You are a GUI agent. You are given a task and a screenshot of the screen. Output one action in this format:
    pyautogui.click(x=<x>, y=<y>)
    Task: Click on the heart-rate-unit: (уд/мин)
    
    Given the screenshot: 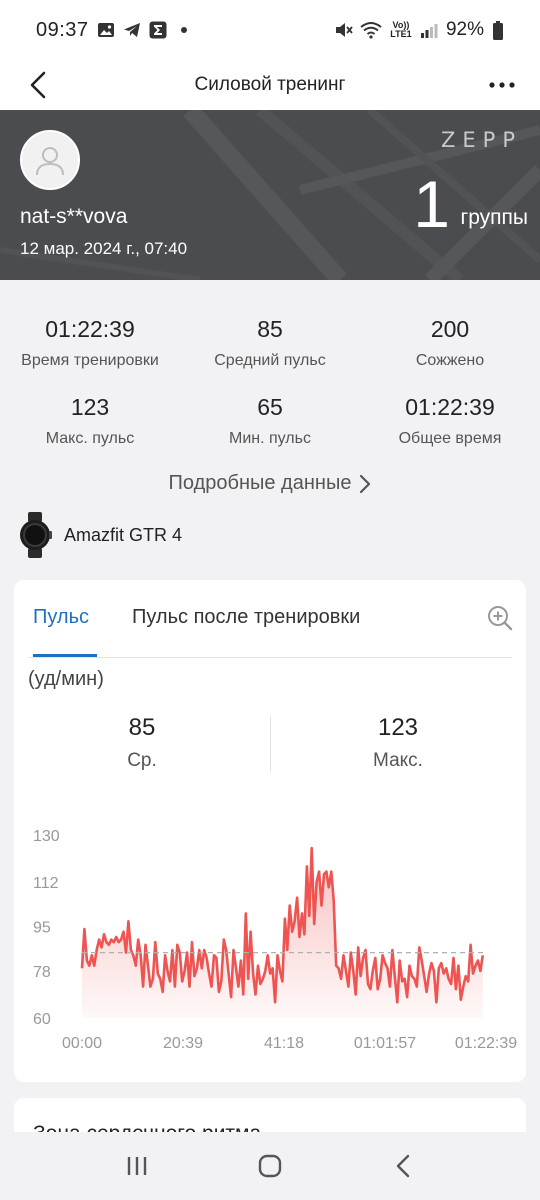 What is the action you would take?
    pyautogui.click(x=66, y=679)
    